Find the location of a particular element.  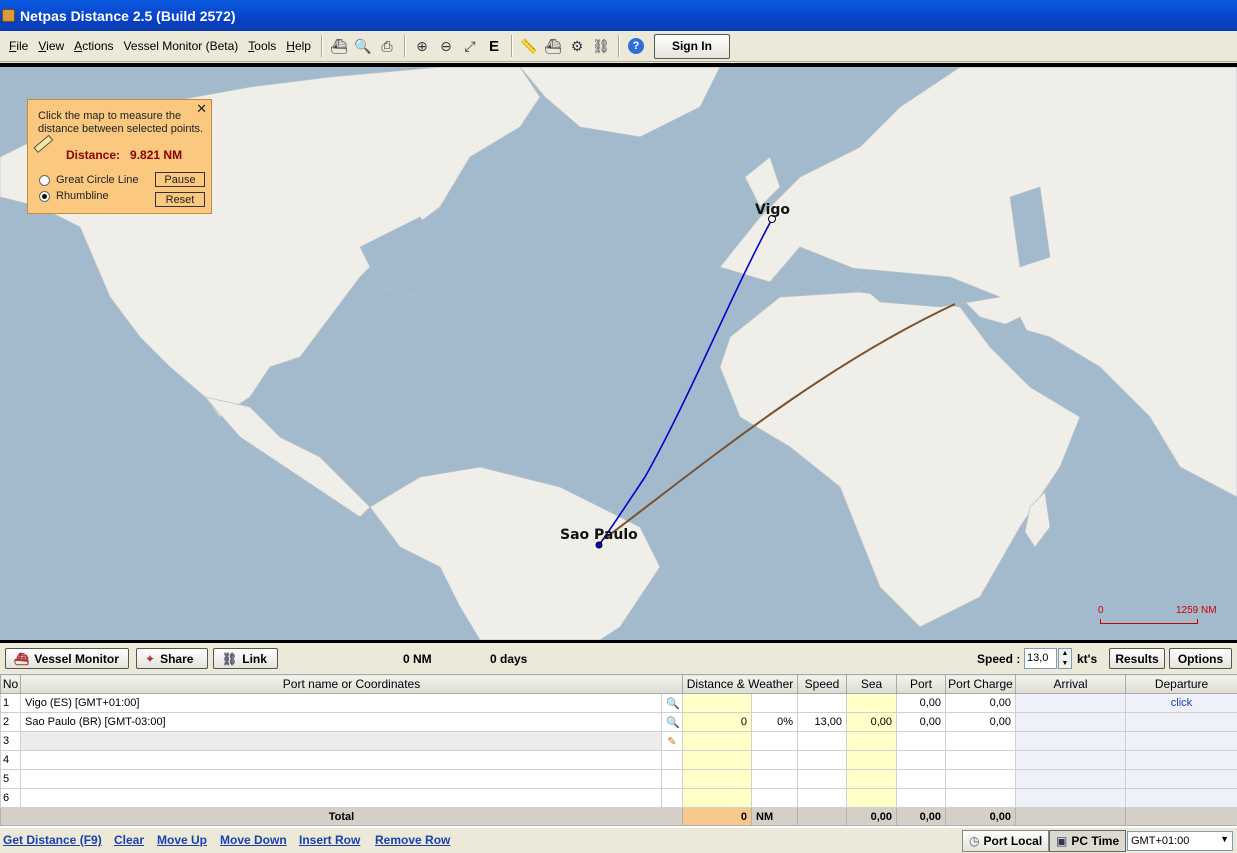

vessel-icon: ⛴ is located at coordinates (553, 46).